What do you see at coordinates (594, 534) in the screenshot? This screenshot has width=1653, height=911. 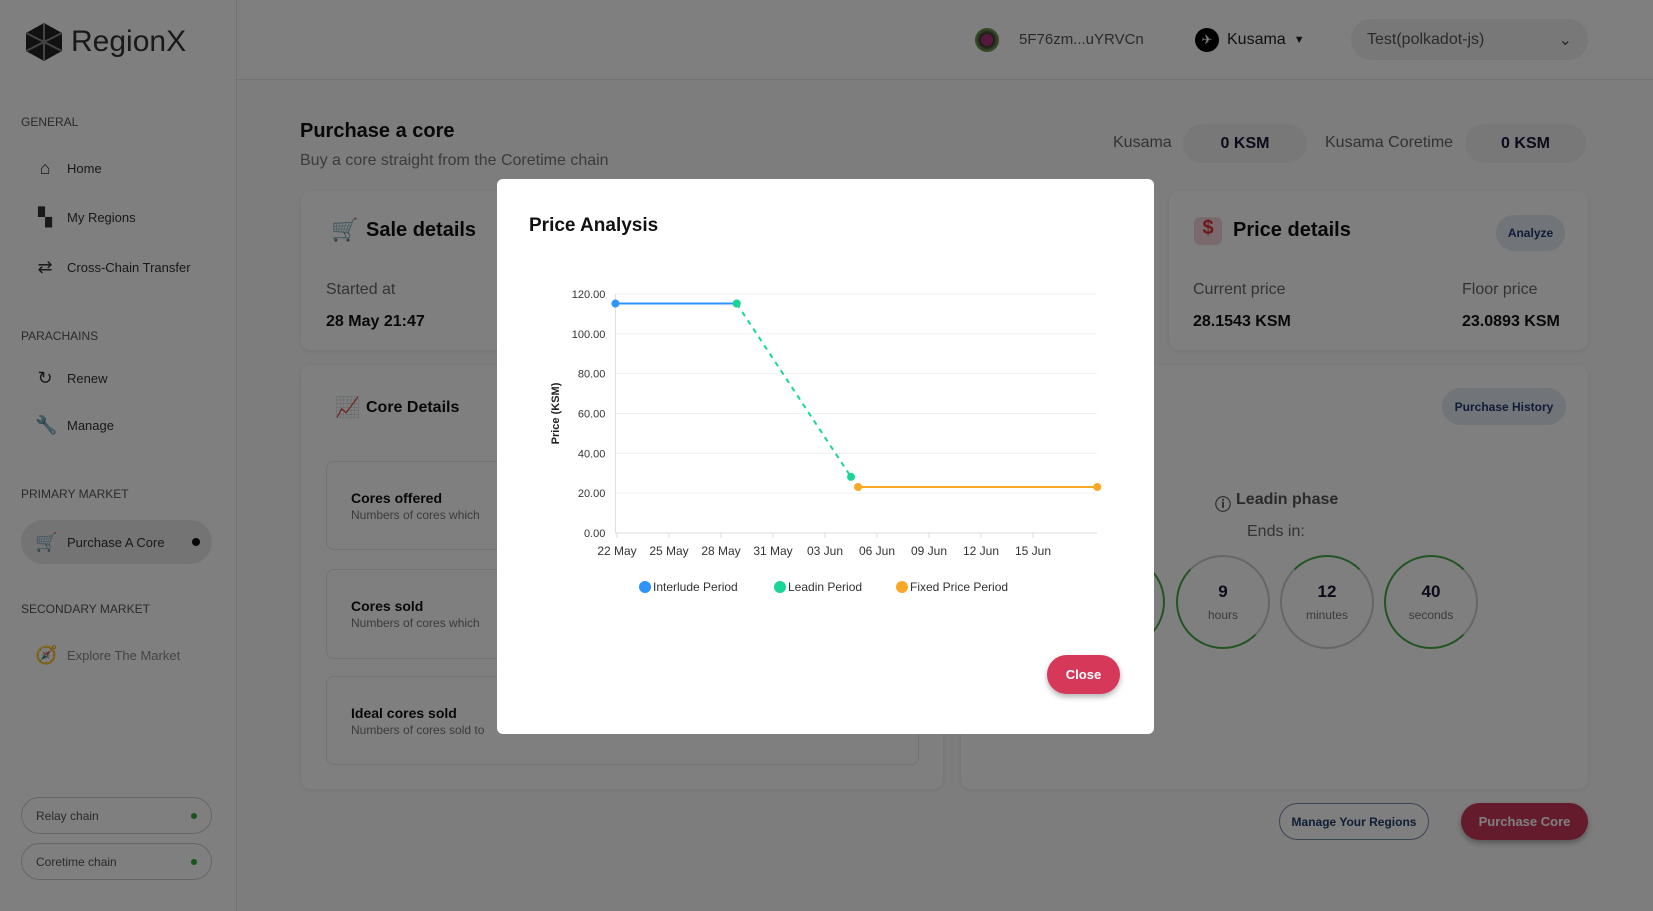 I see `y-tick-label: 0.00` at bounding box center [594, 534].